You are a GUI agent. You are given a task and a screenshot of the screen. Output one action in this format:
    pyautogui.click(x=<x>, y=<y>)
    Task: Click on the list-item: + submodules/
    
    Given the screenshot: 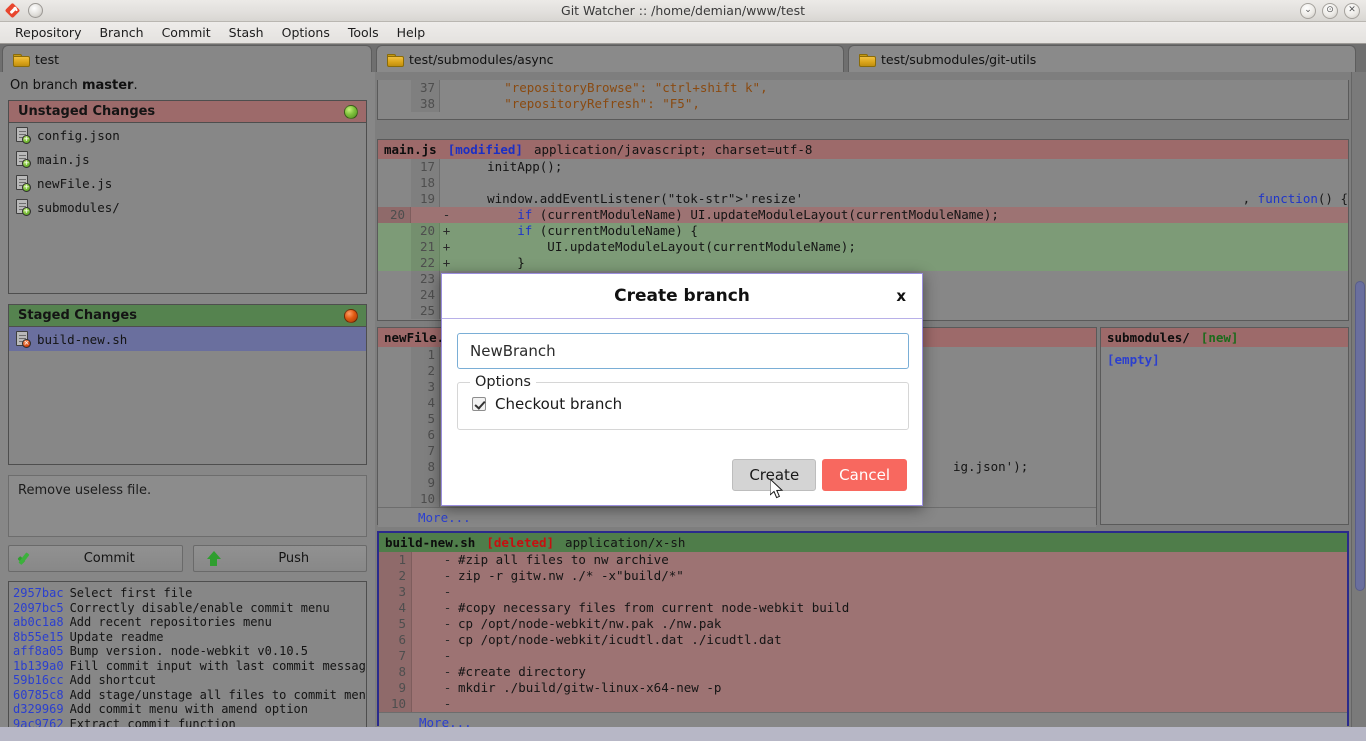 What is the action you would take?
    pyautogui.click(x=187, y=207)
    